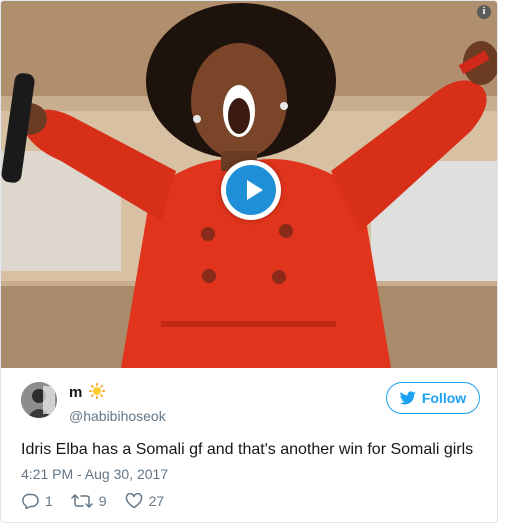 Image resolution: width=506 pixels, height=531 pixels. I want to click on reply-icon, so click(30, 501).